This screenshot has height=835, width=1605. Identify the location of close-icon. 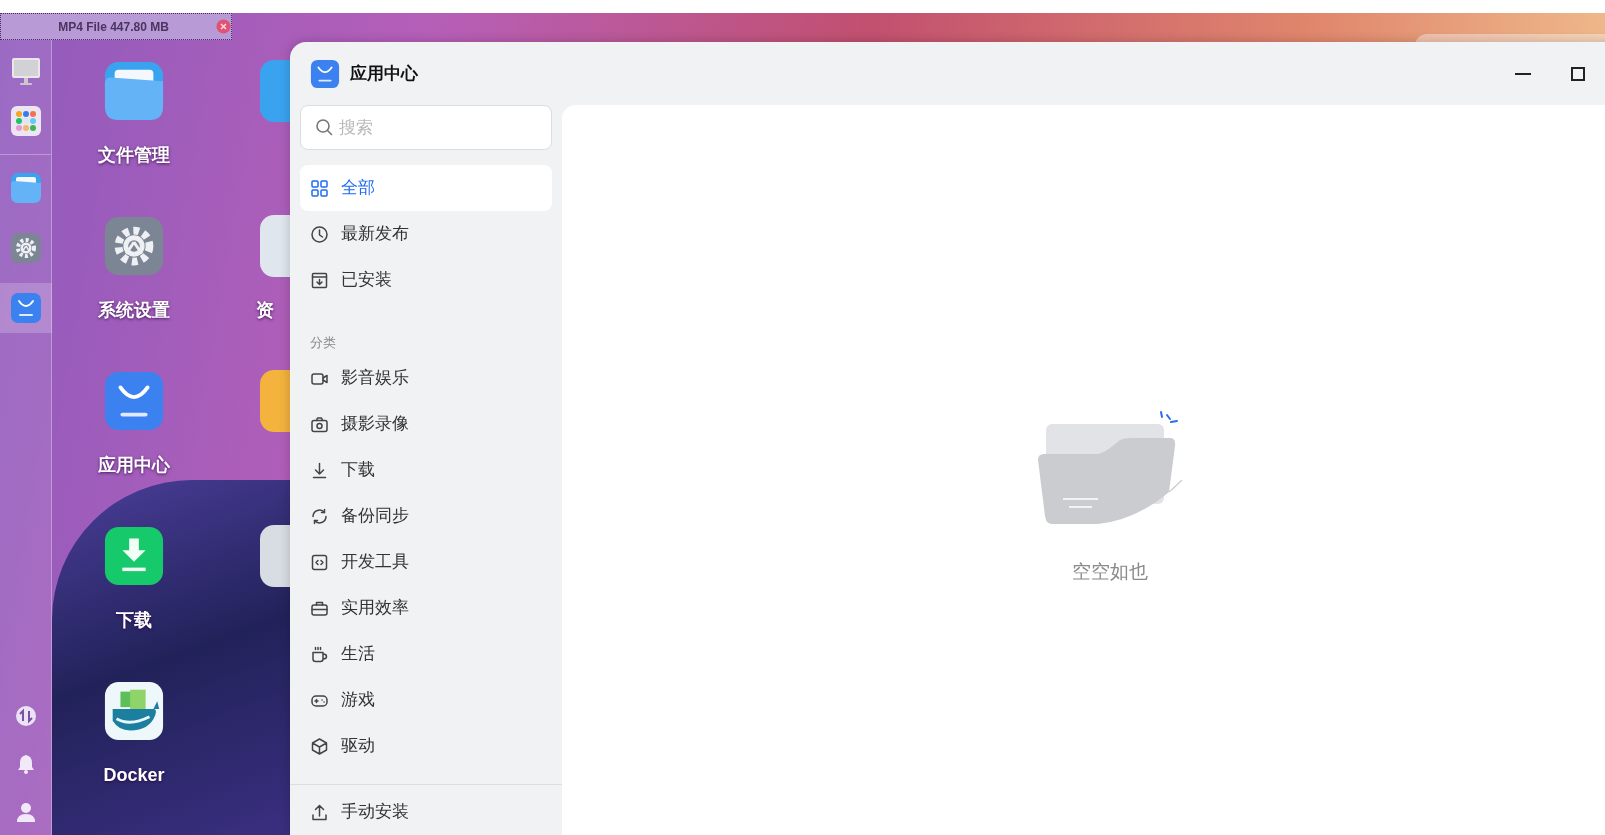
(223, 26).